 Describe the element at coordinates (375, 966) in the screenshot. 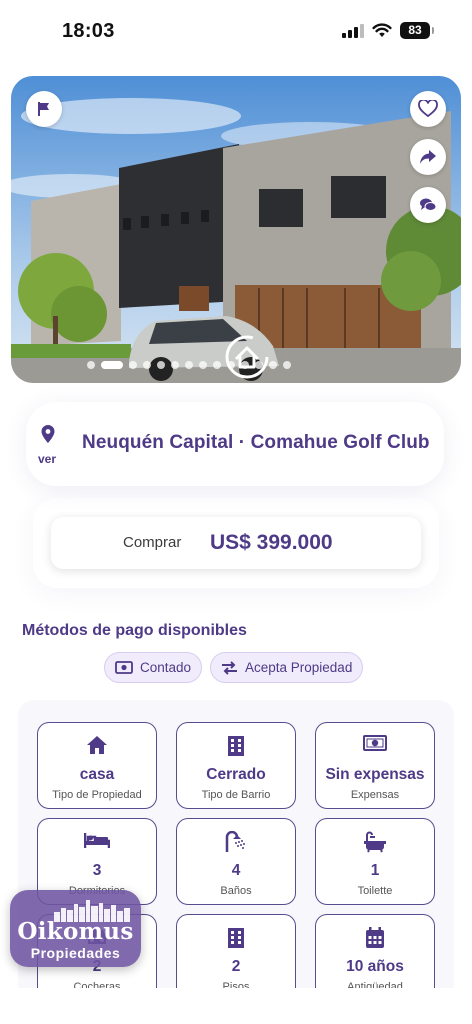

I see `feature-value: 10 años` at that location.